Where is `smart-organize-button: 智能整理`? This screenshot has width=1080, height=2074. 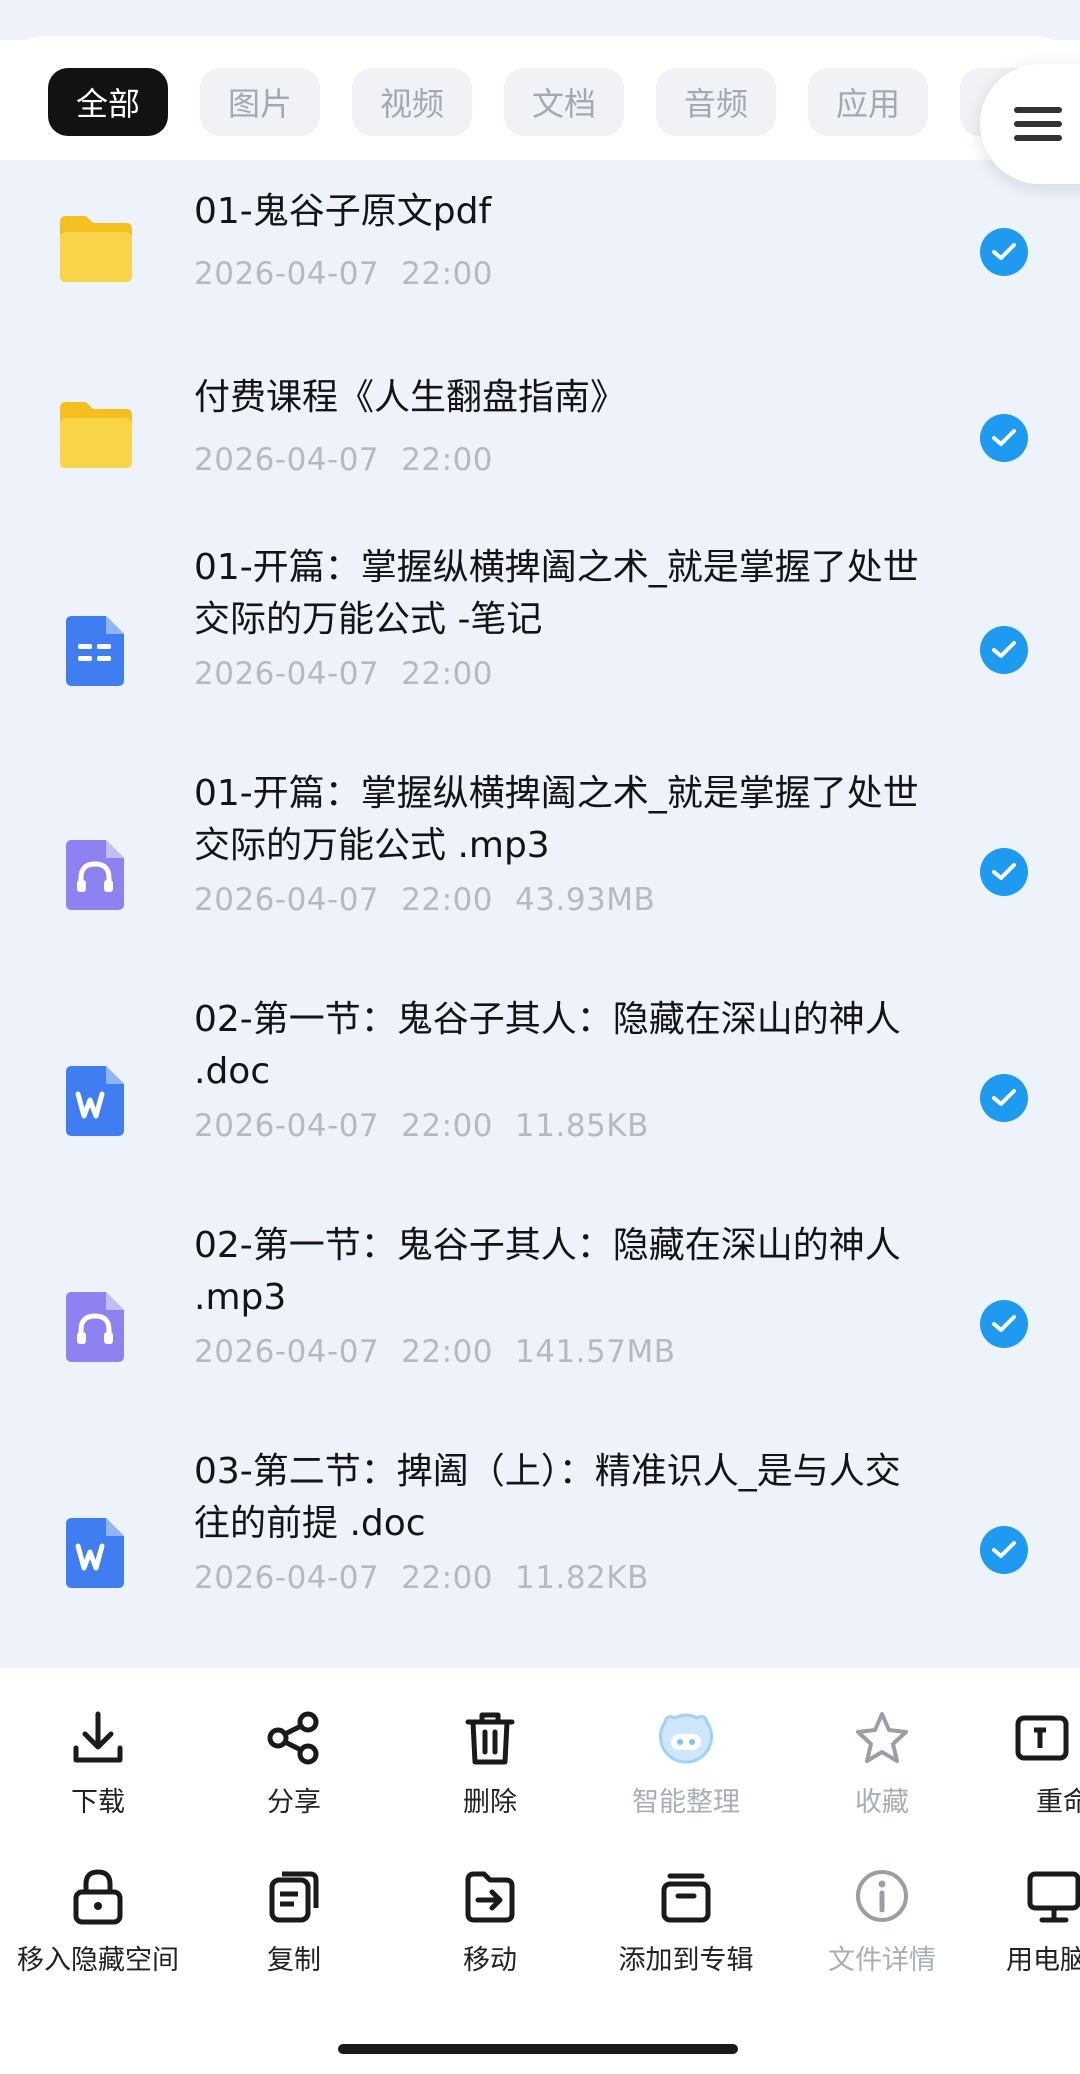 smart-organize-button: 智能整理 is located at coordinates (686, 1763).